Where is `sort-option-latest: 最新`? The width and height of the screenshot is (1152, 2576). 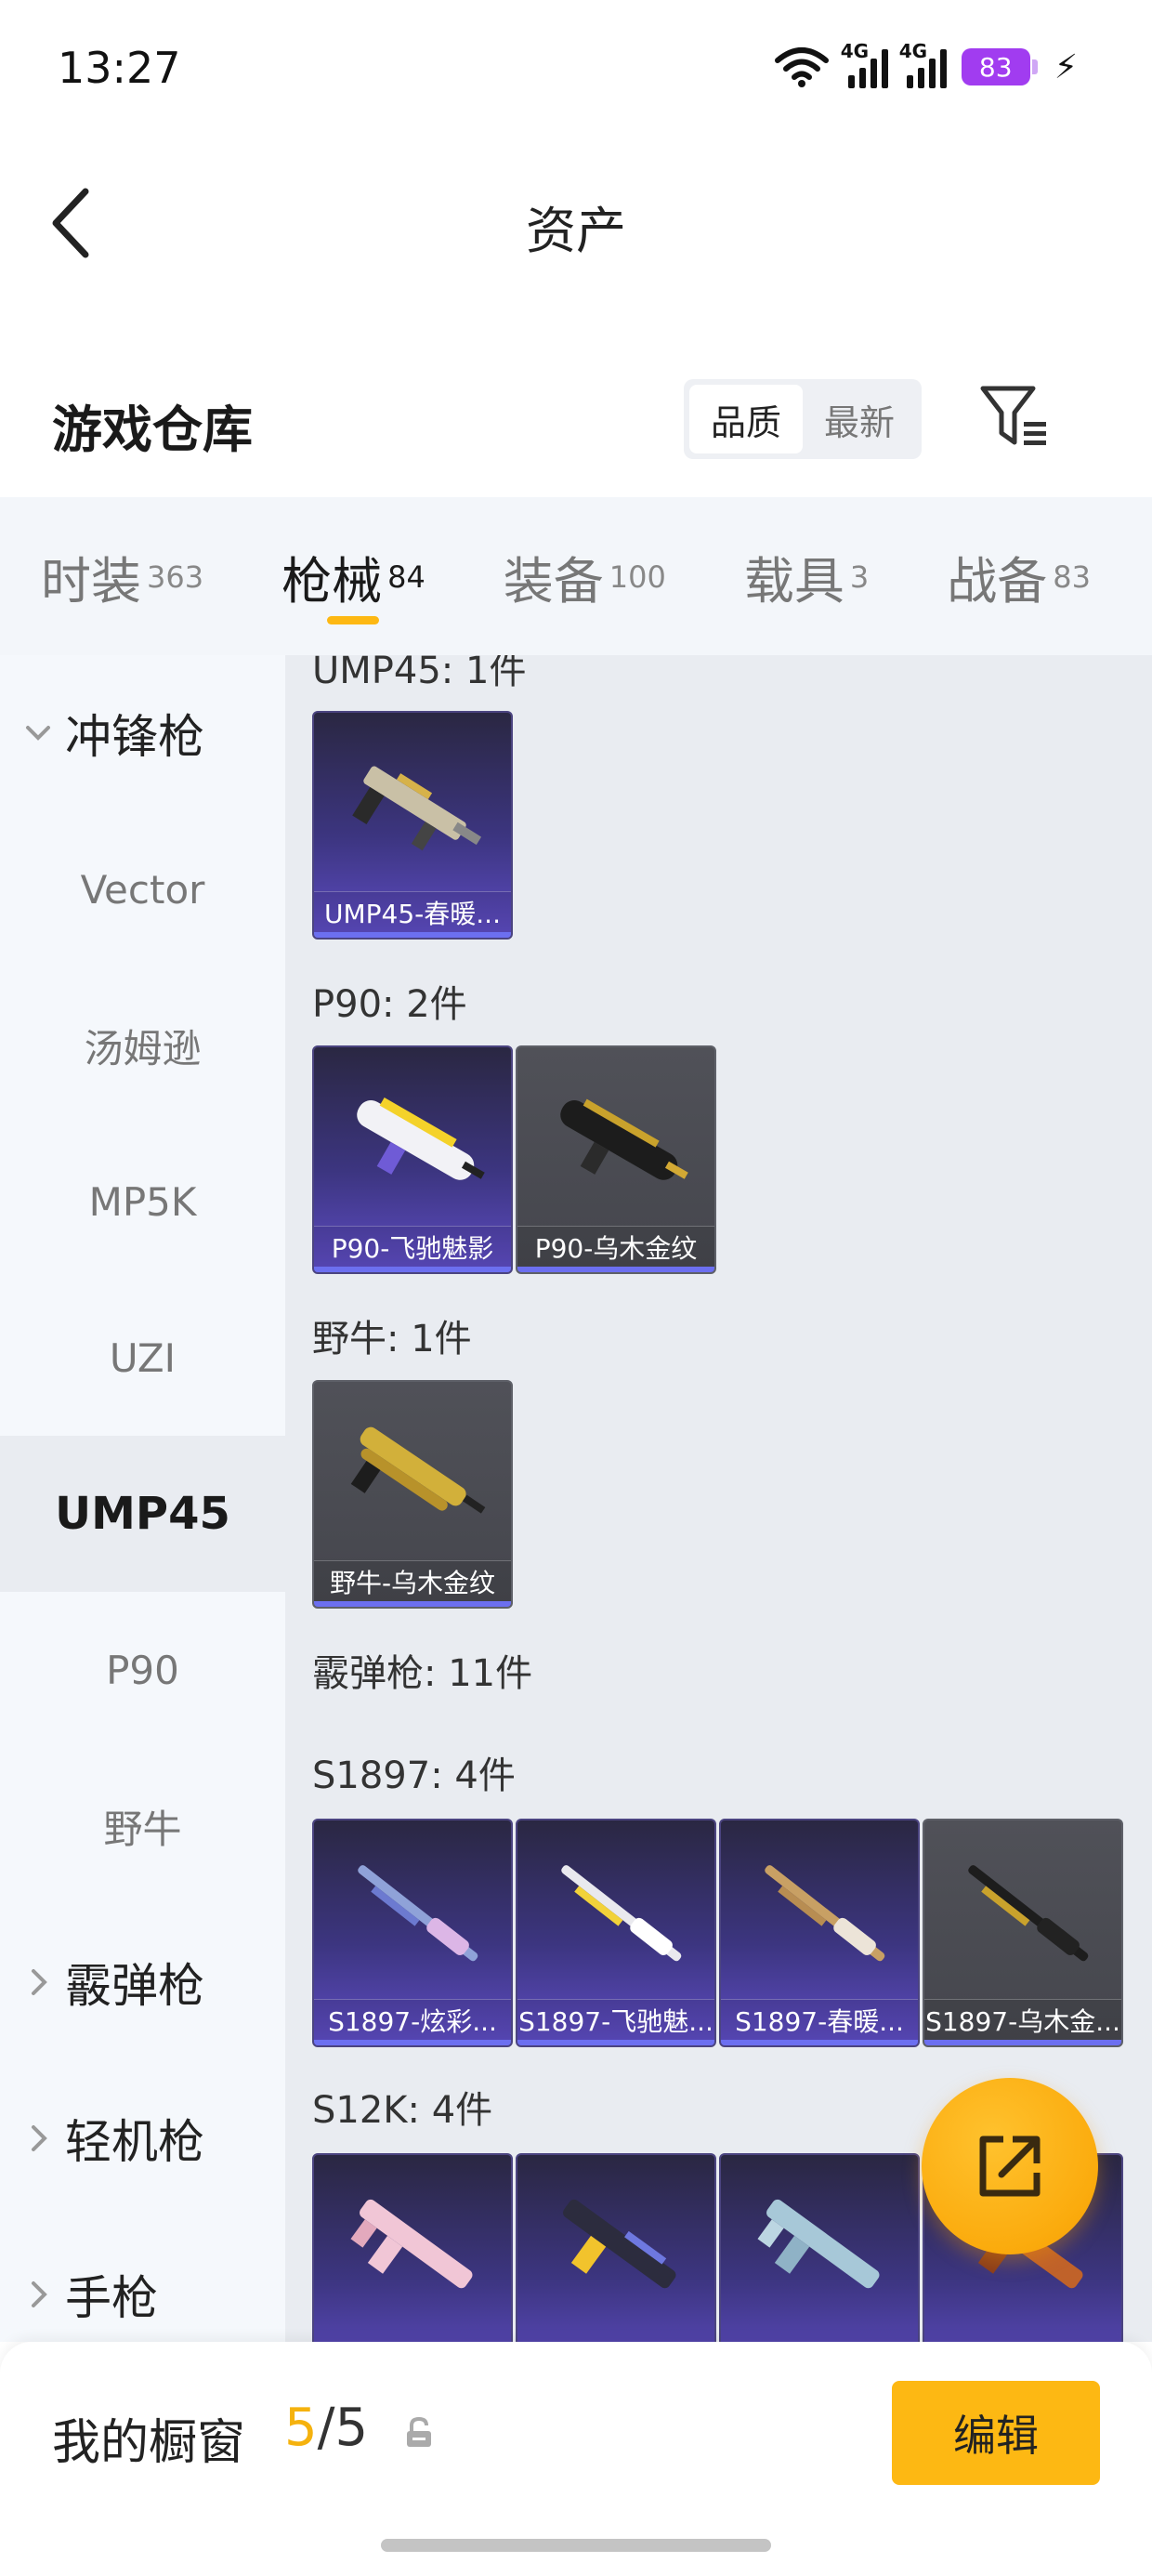 sort-option-latest: 最新 is located at coordinates (859, 419).